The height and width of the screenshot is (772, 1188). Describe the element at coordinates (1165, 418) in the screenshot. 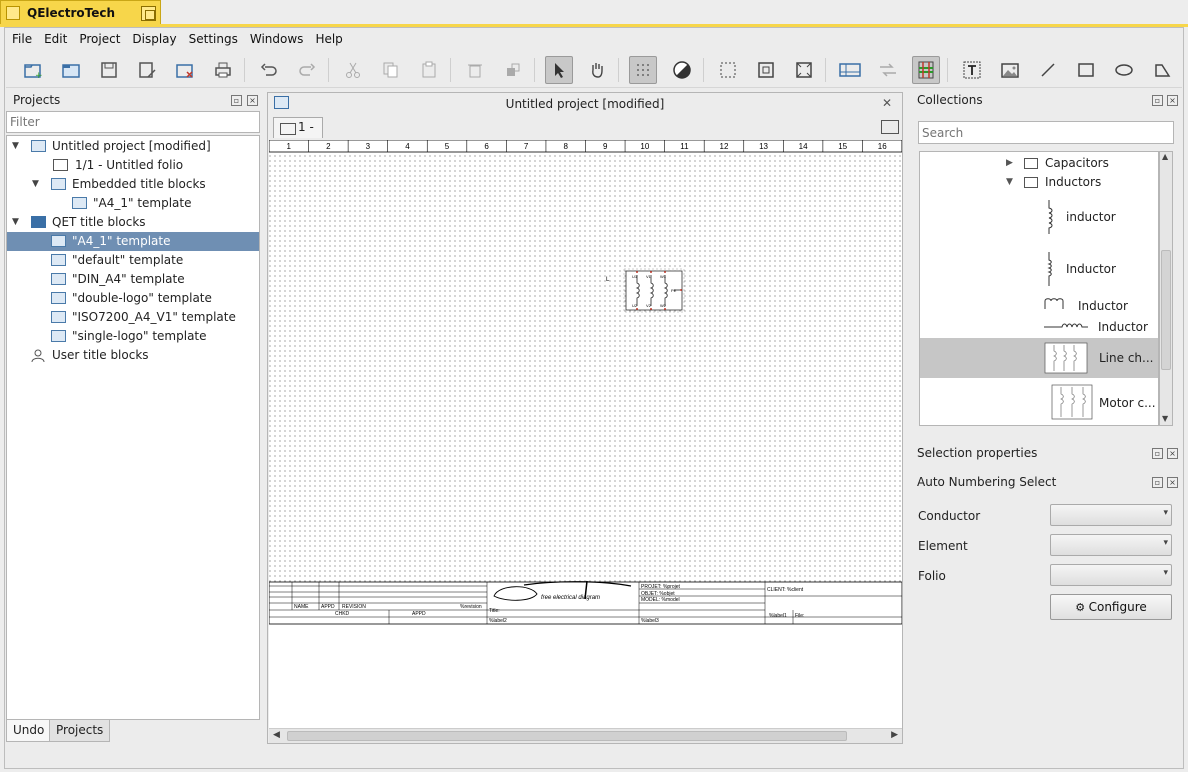

I see `scroll-down-icon: ▼` at that location.